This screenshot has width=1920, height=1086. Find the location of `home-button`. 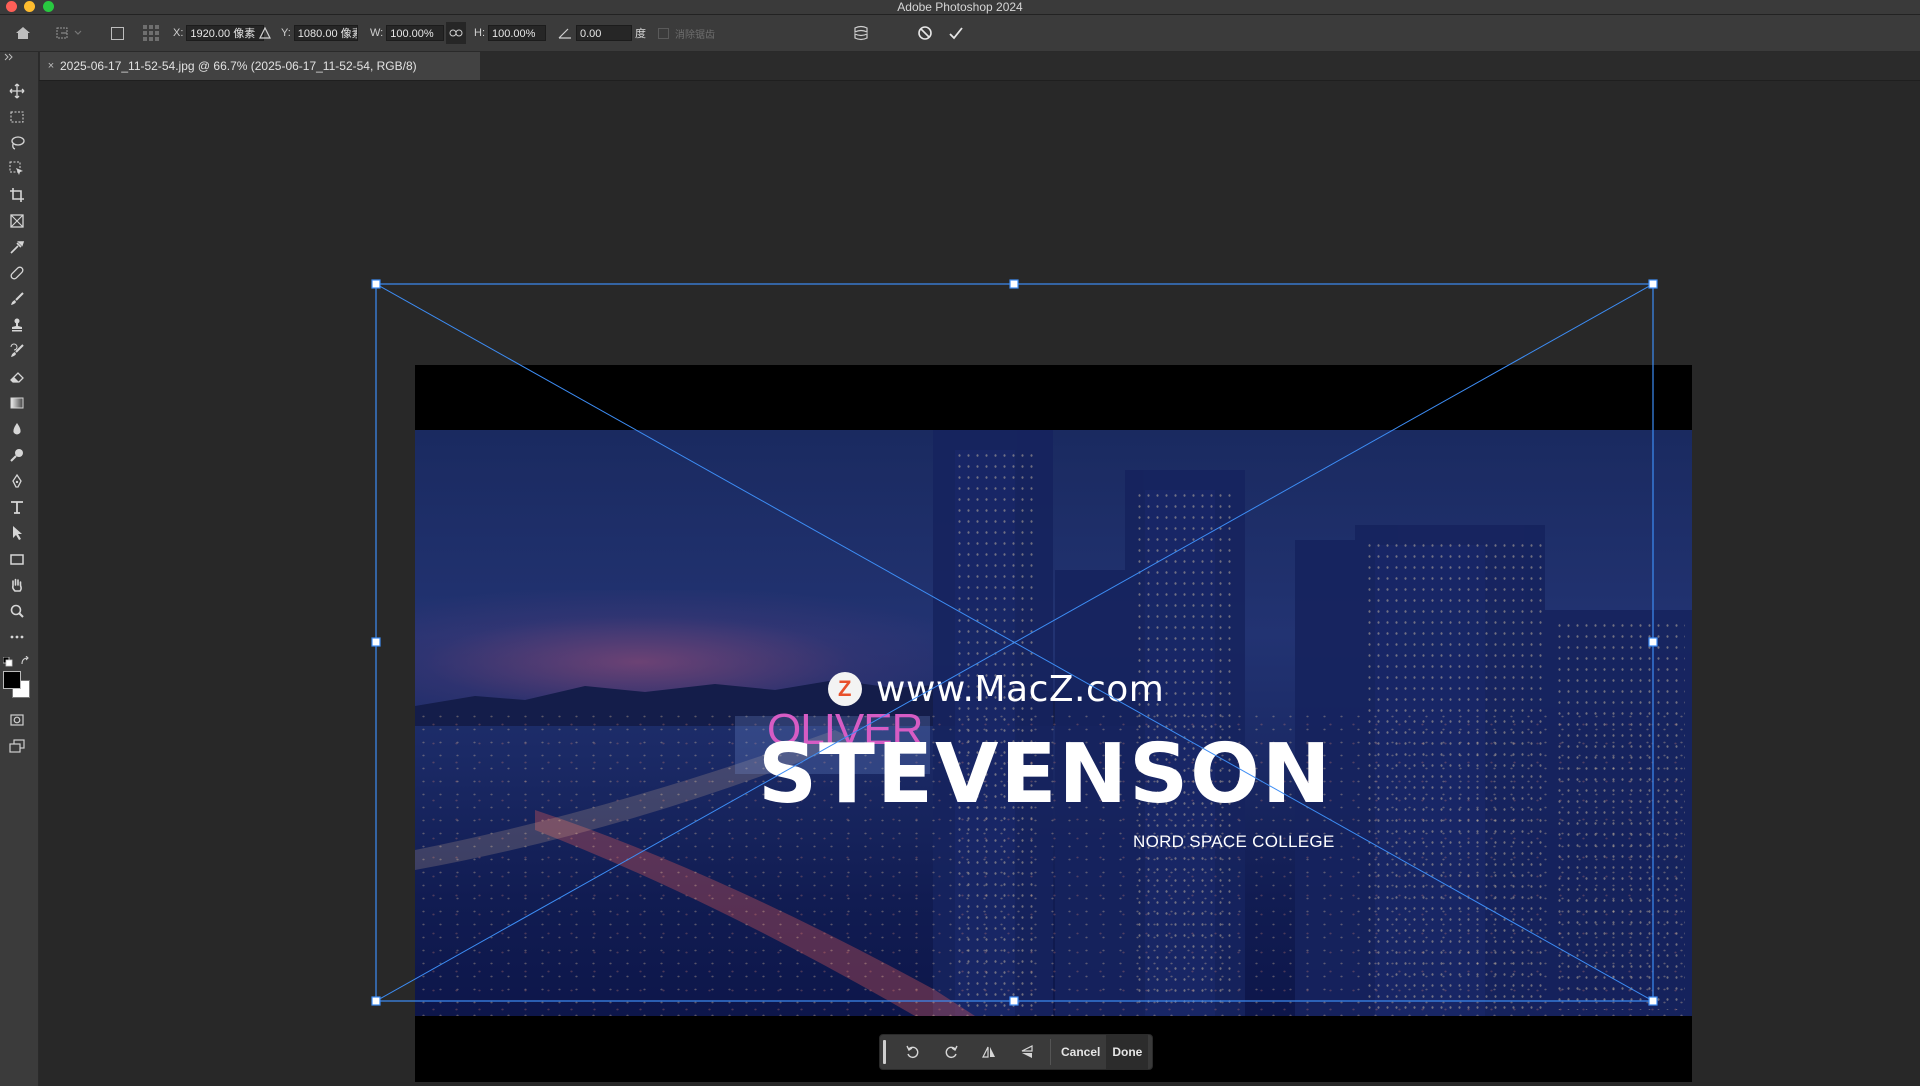

home-button is located at coordinates (23, 33).